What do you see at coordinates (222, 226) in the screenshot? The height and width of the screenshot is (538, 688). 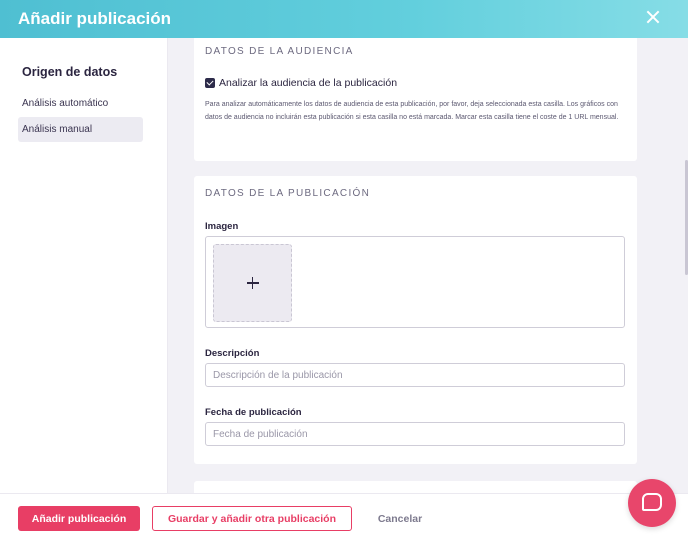 I see `image-label: Imagen` at bounding box center [222, 226].